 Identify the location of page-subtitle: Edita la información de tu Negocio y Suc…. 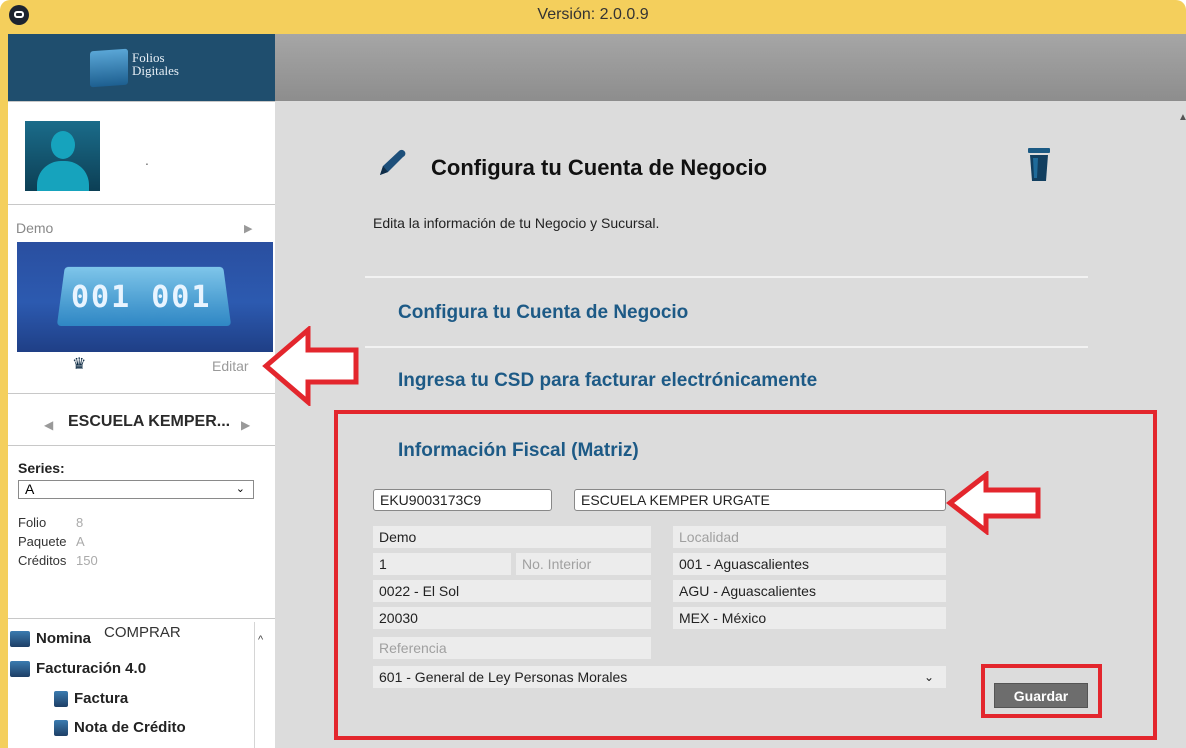
(516, 223).